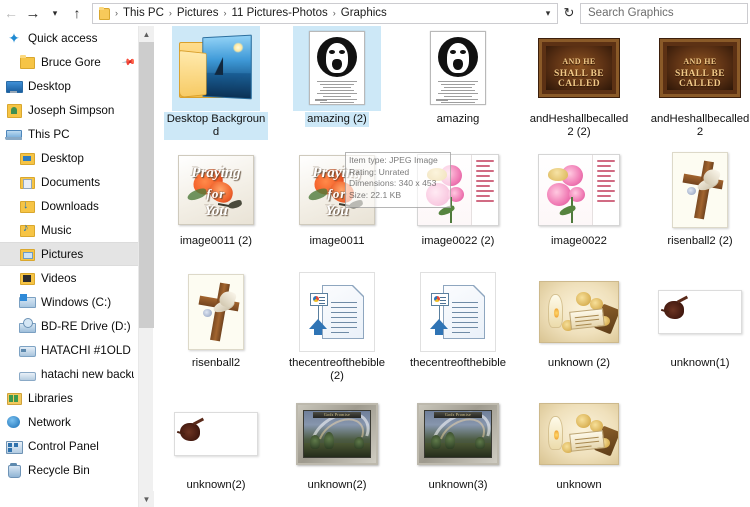  I want to click on folder-item: Desktop Background, so click(216, 84).